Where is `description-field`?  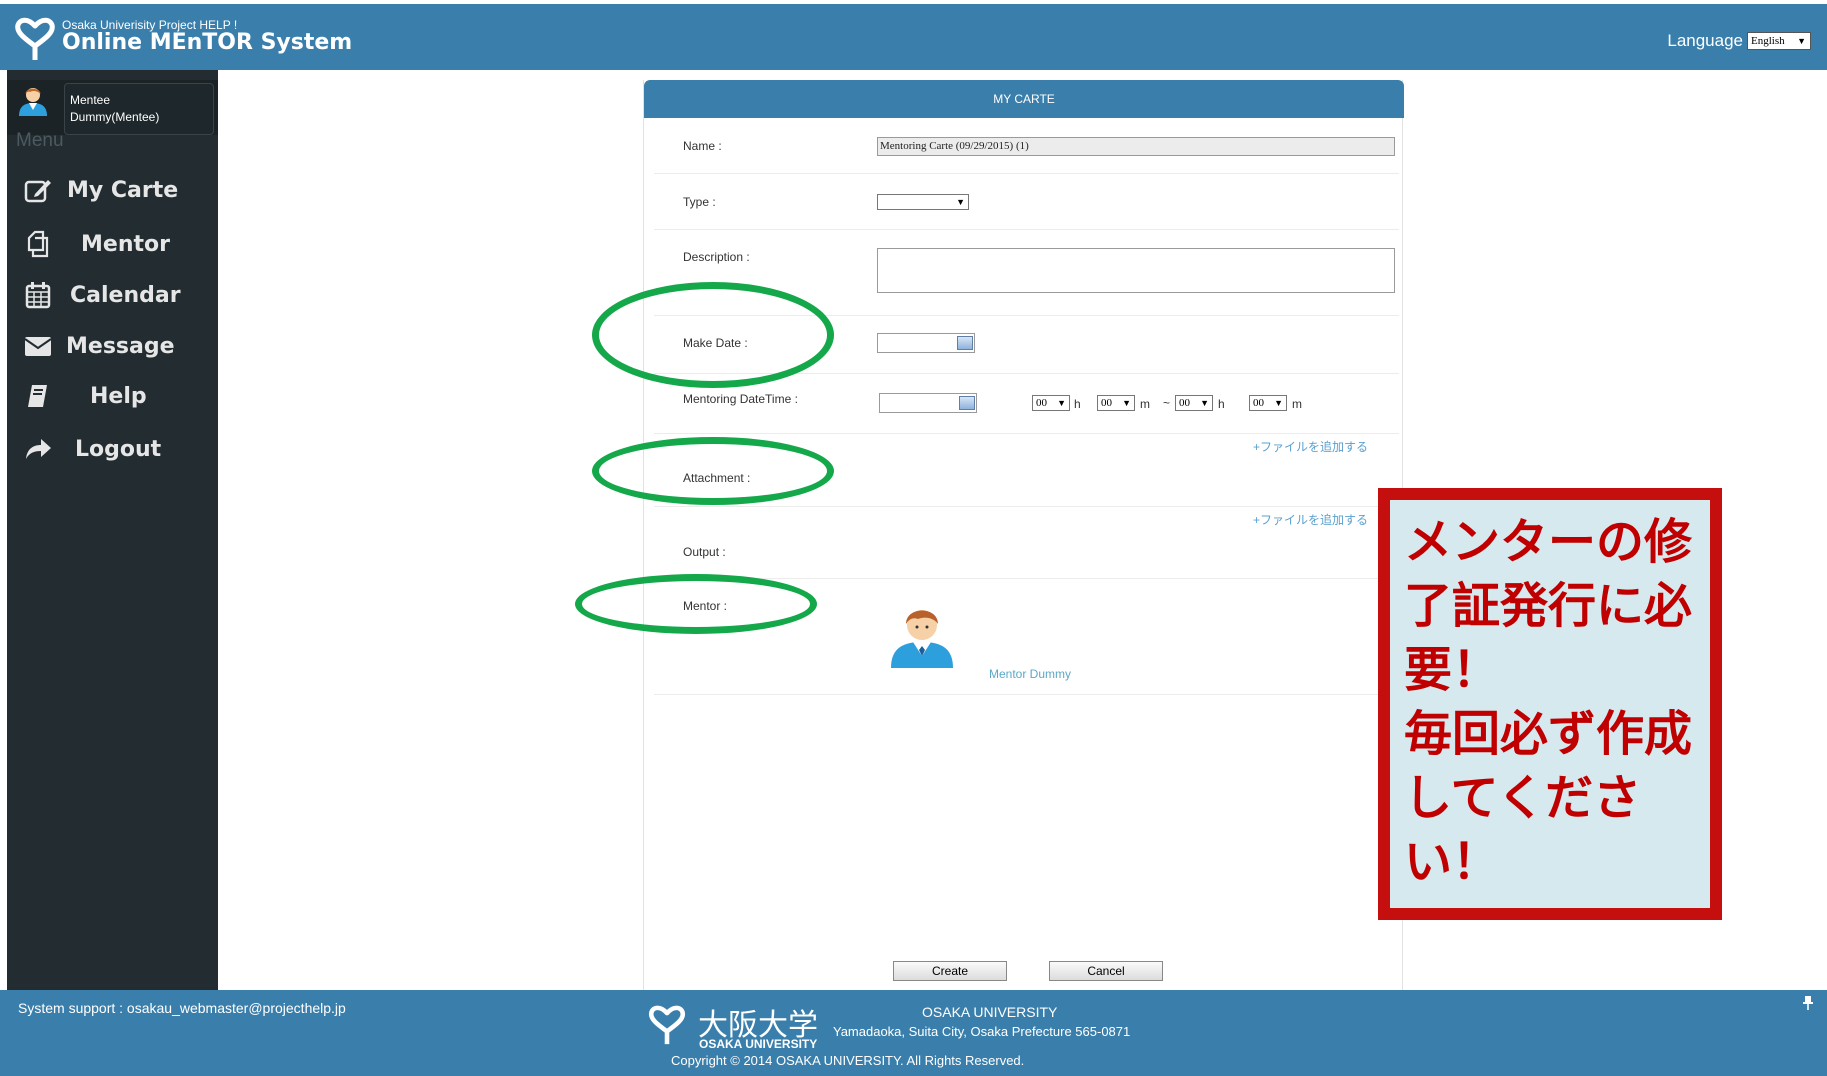 description-field is located at coordinates (1136, 270).